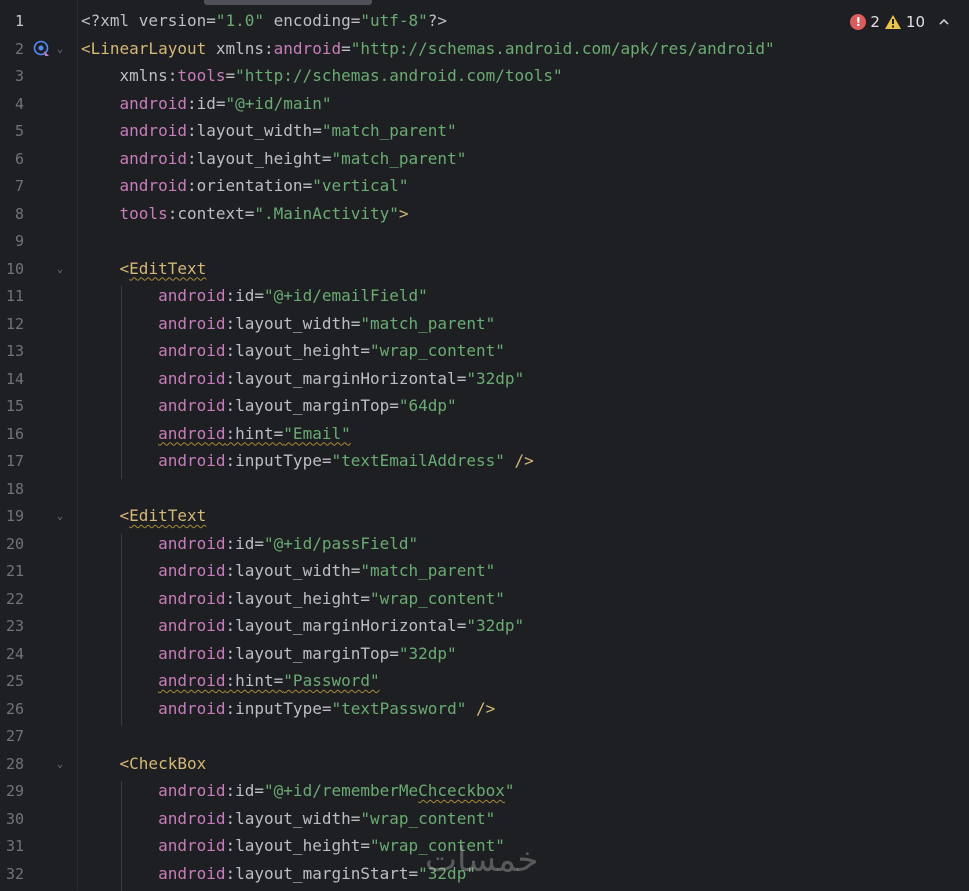  I want to click on code-line: <CheckBox, so click(144, 763).